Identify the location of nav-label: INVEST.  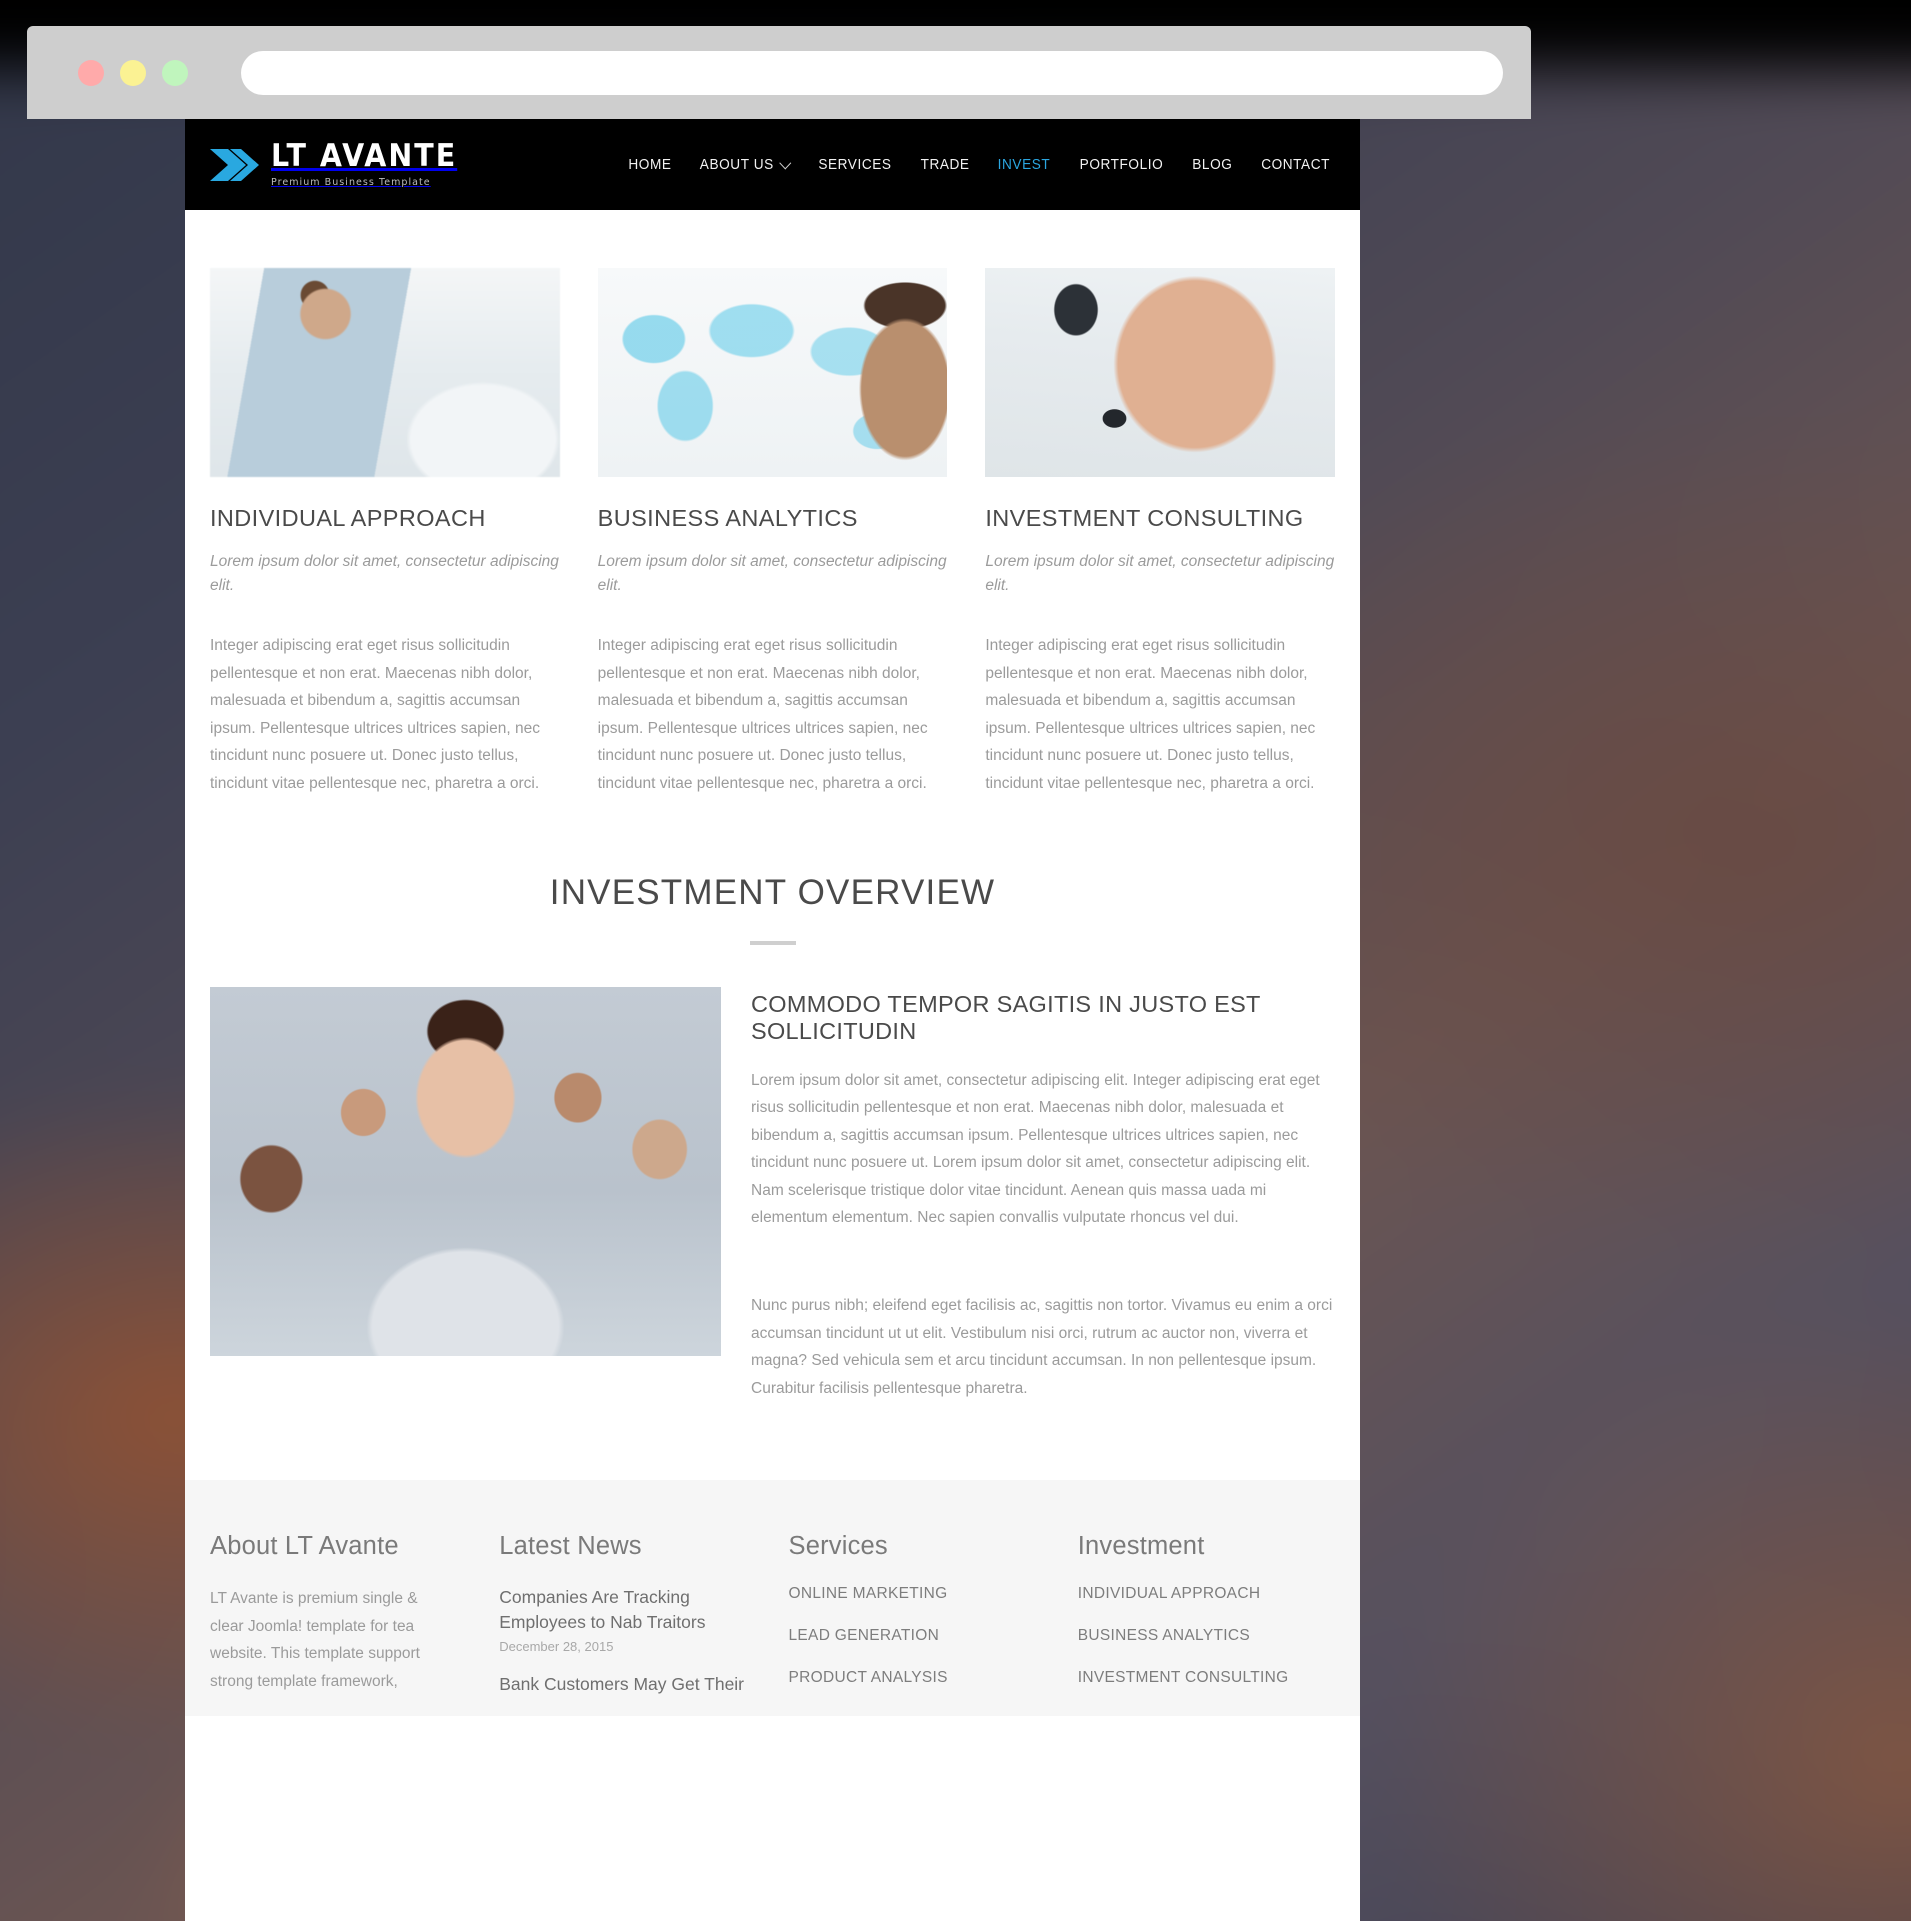
(1024, 164).